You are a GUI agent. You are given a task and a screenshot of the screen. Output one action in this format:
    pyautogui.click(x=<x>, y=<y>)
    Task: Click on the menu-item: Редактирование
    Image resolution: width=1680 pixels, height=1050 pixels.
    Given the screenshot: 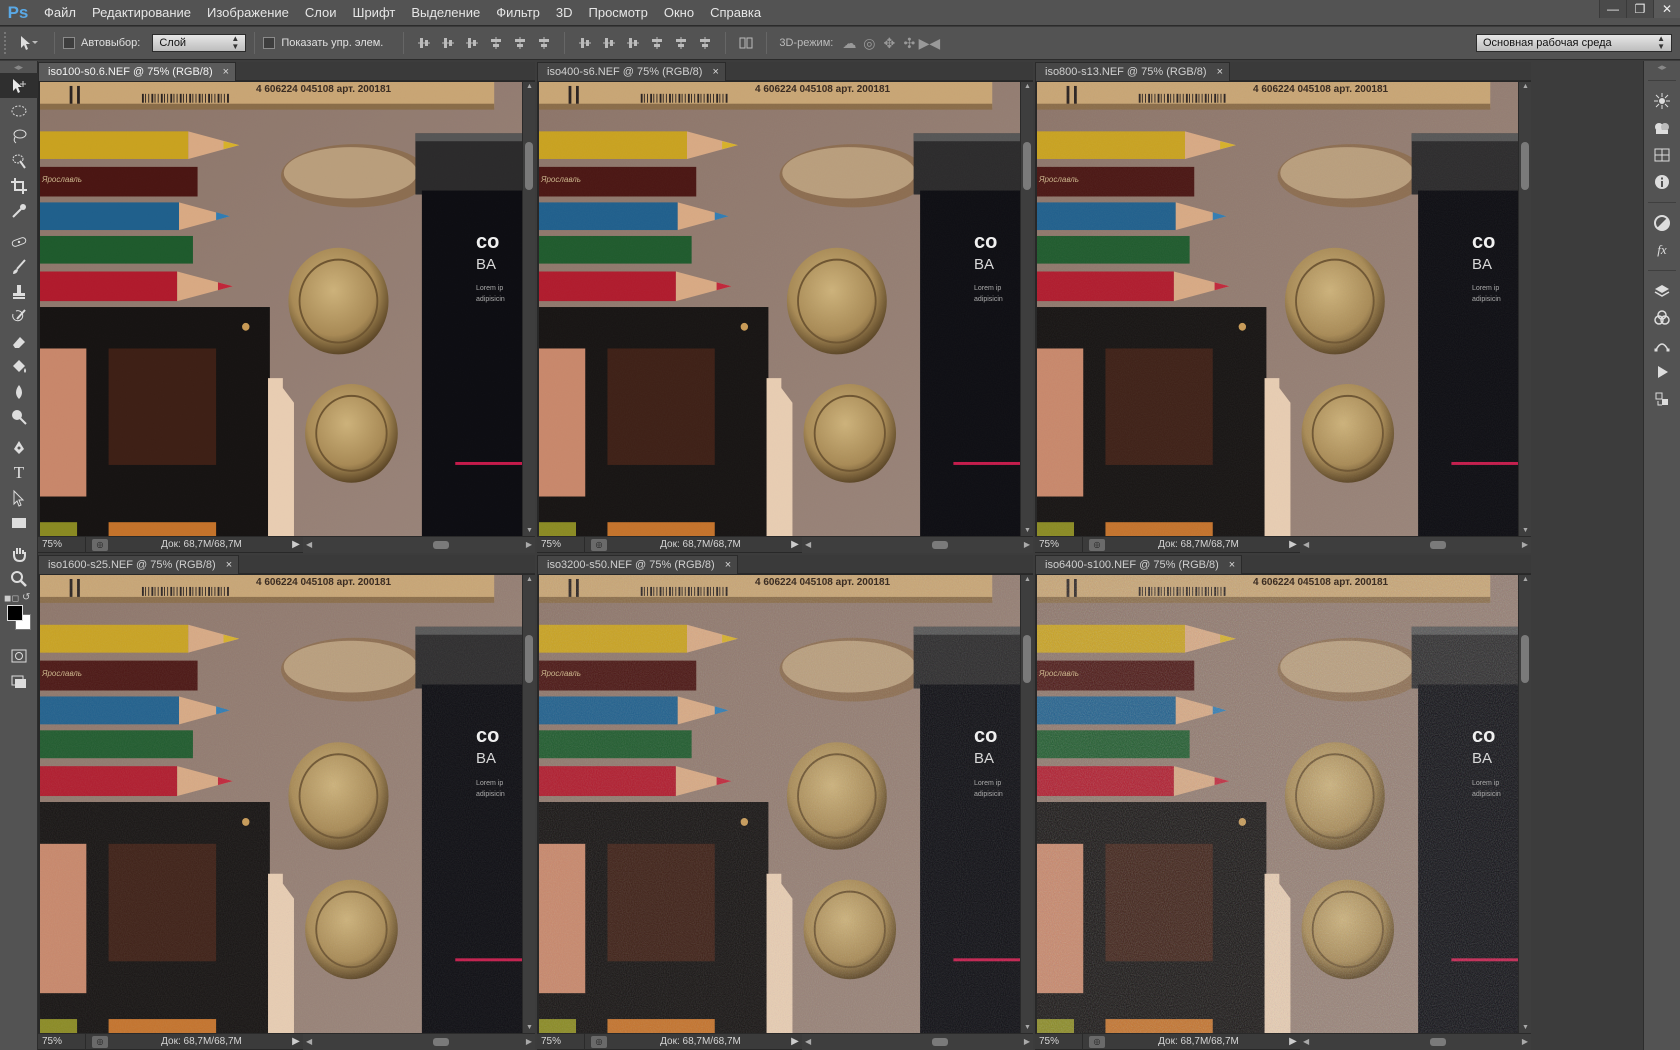 What is the action you would take?
    pyautogui.click(x=141, y=13)
    